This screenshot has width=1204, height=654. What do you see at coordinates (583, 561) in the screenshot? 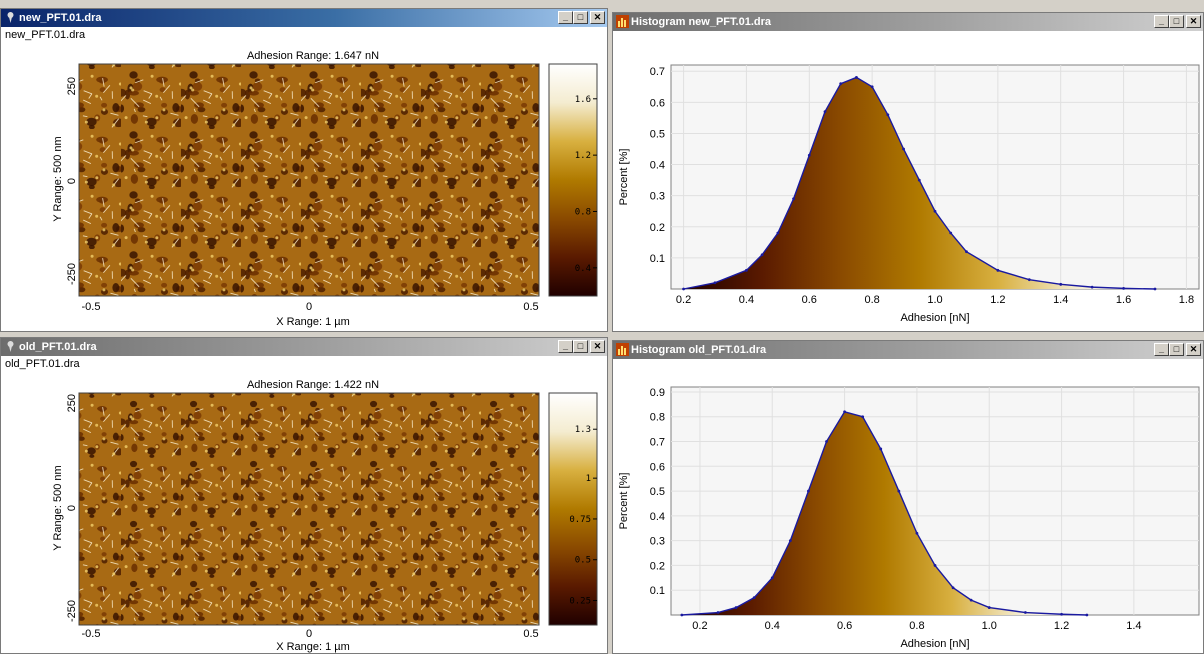
I see `colorbar-tick-label: 0.5` at bounding box center [583, 561].